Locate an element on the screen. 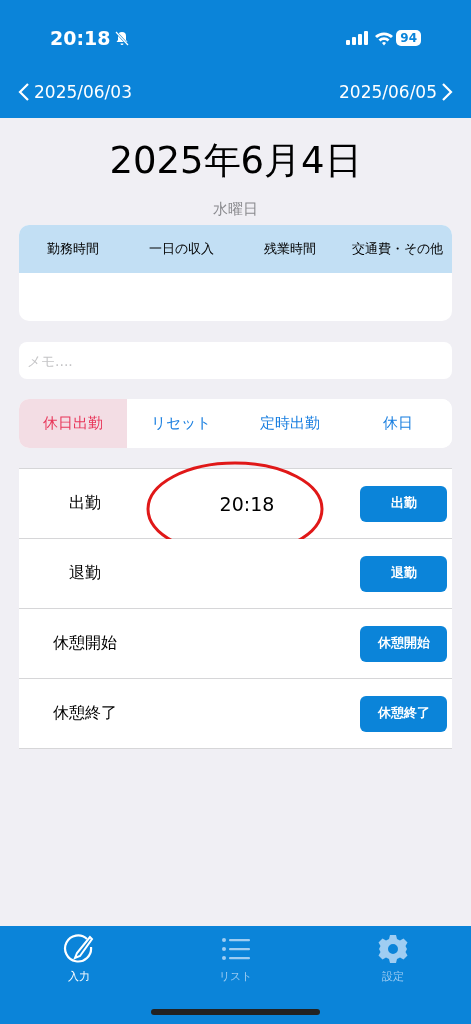 This screenshot has width=471, height=1024. pen-circle-icon is located at coordinates (78, 949).